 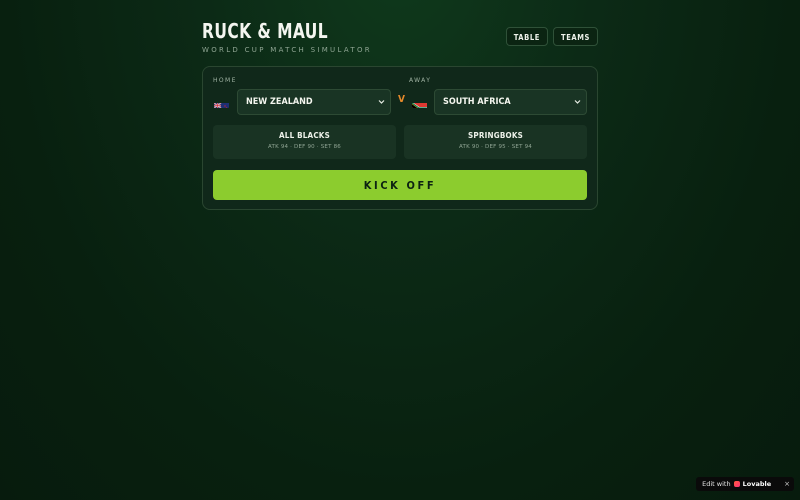 What do you see at coordinates (716, 484) in the screenshot?
I see `badge-prefix: Edit with` at bounding box center [716, 484].